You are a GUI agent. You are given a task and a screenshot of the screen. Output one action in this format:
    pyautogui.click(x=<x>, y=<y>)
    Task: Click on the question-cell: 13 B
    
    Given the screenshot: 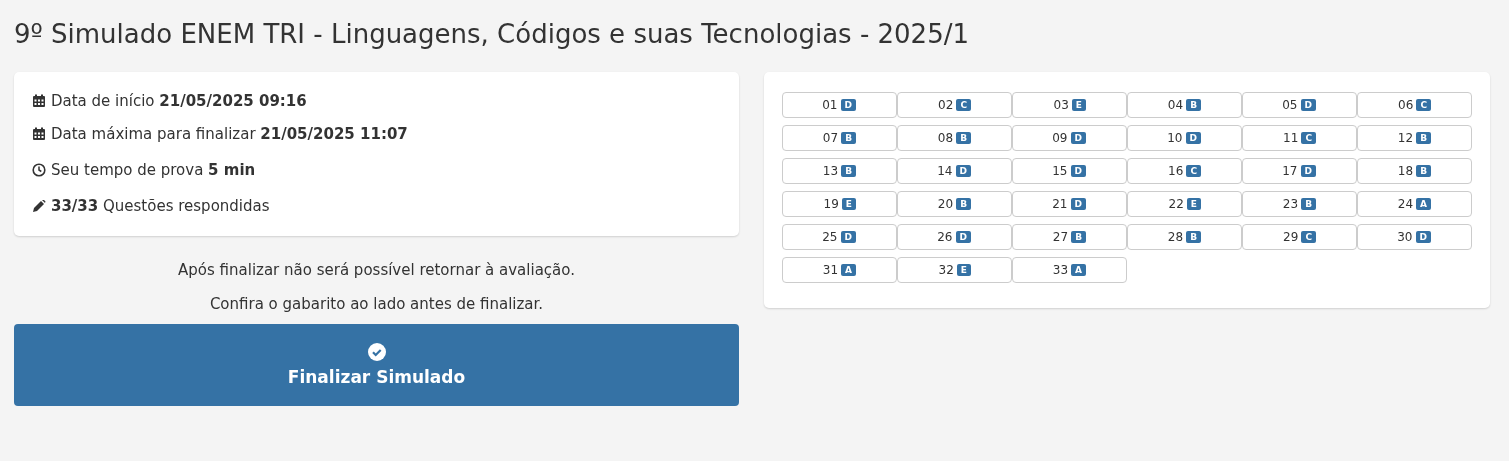 What is the action you would take?
    pyautogui.click(x=839, y=171)
    